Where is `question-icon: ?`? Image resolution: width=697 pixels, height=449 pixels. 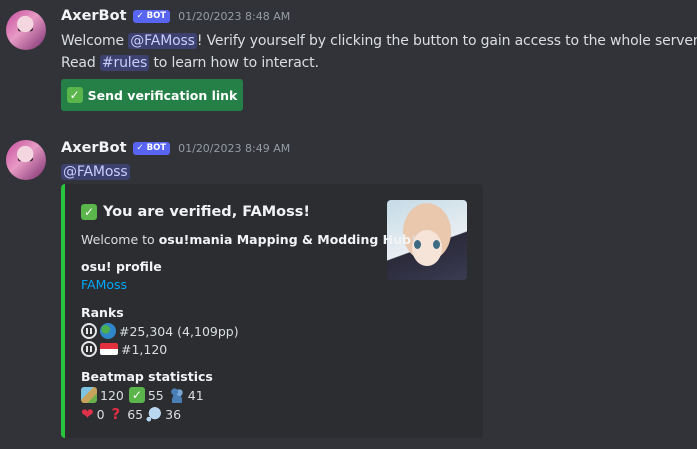
question-icon: ? is located at coordinates (116, 414).